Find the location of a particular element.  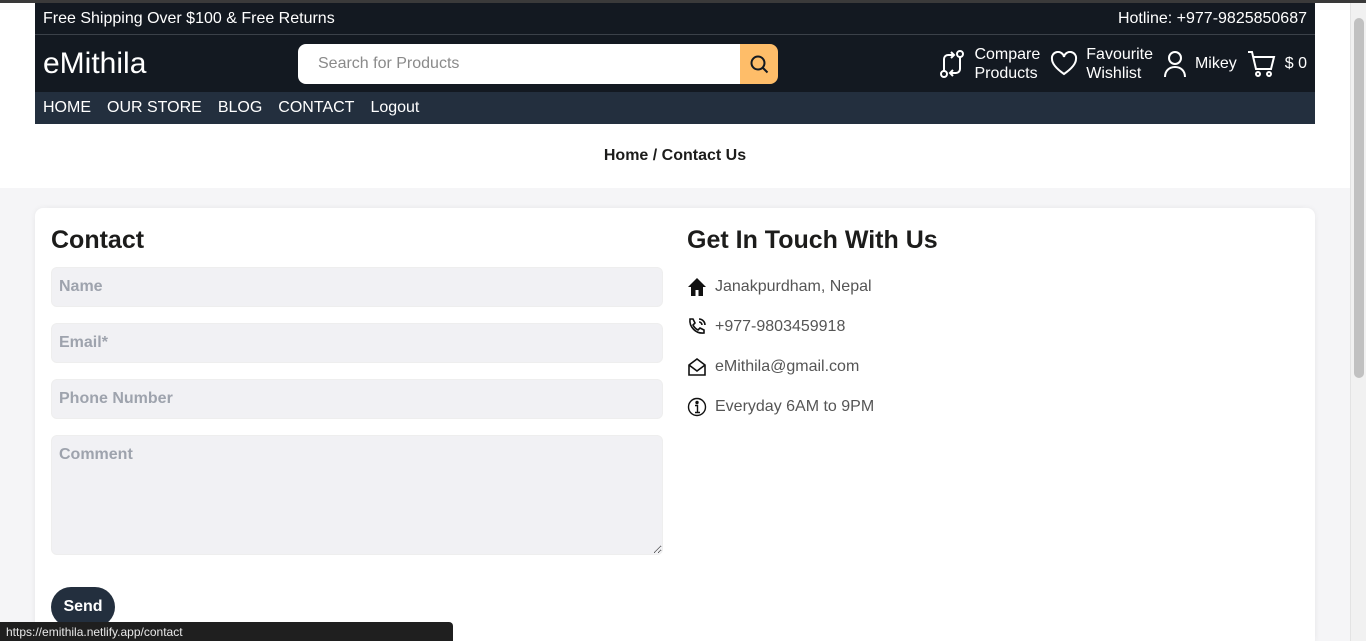

nav-home: HOME is located at coordinates (67, 108).